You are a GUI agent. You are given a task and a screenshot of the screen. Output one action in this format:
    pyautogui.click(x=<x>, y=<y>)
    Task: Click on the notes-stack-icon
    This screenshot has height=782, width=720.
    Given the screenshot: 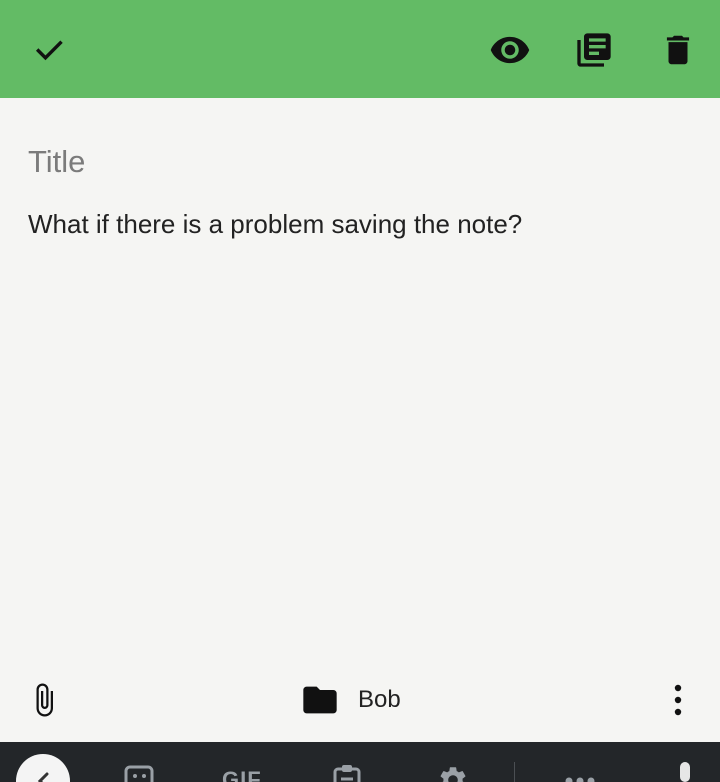 What is the action you would take?
    pyautogui.click(x=594, y=50)
    